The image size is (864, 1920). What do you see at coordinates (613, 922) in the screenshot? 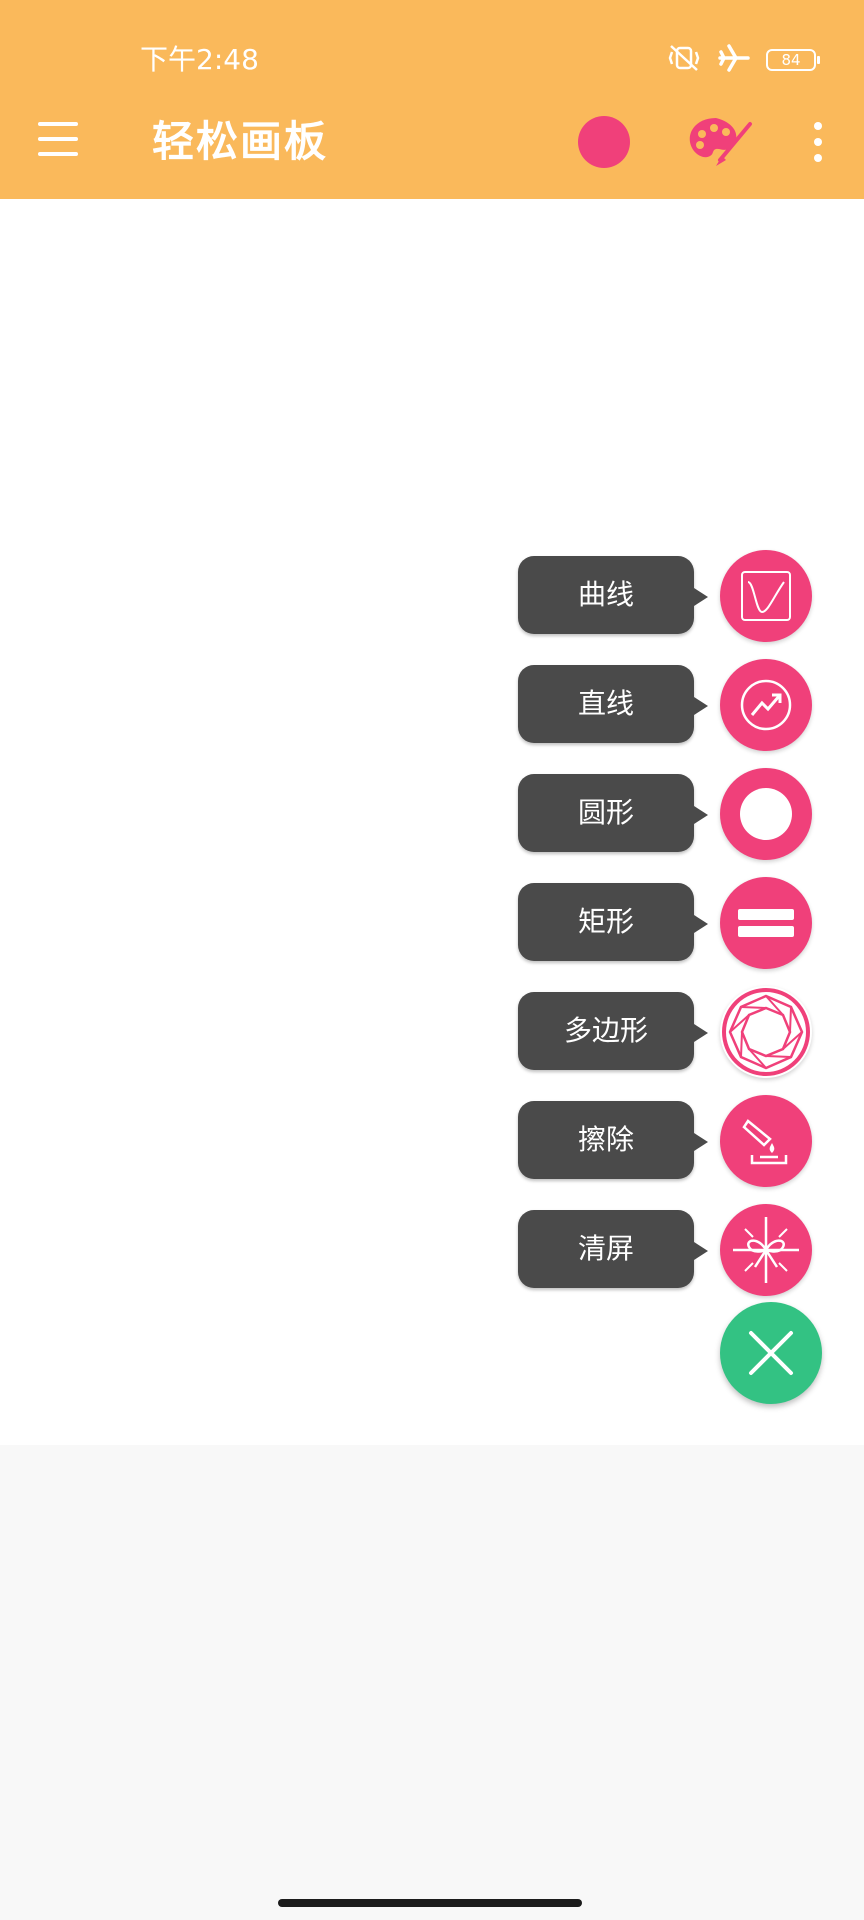
I see `fab-label-rectangle: 矩形` at bounding box center [613, 922].